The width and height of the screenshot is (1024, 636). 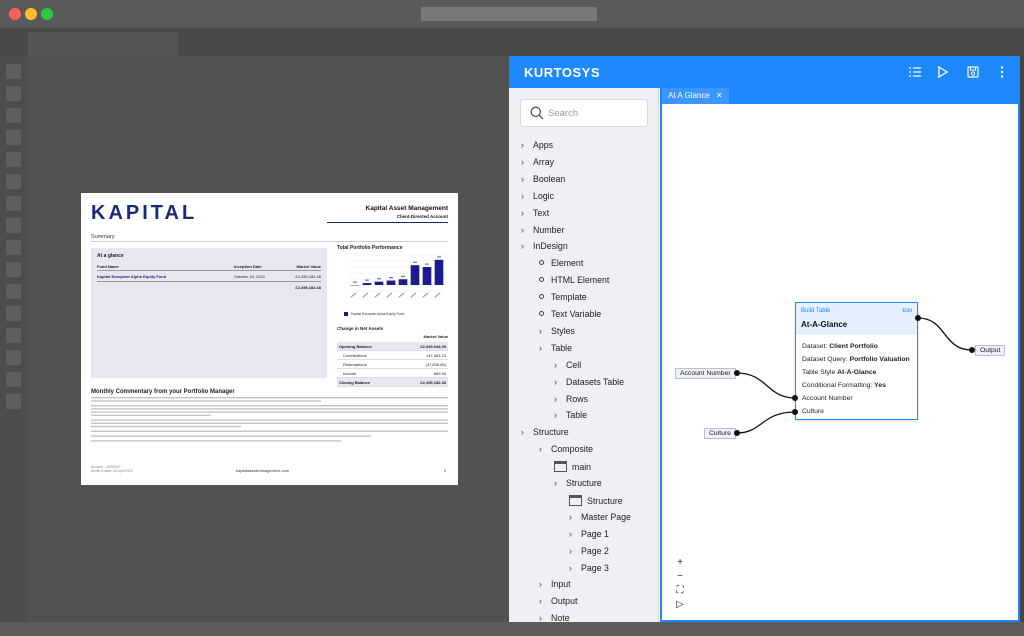 What do you see at coordinates (542, 233) in the screenshot?
I see `sidebar-item-number: › Number` at bounding box center [542, 233].